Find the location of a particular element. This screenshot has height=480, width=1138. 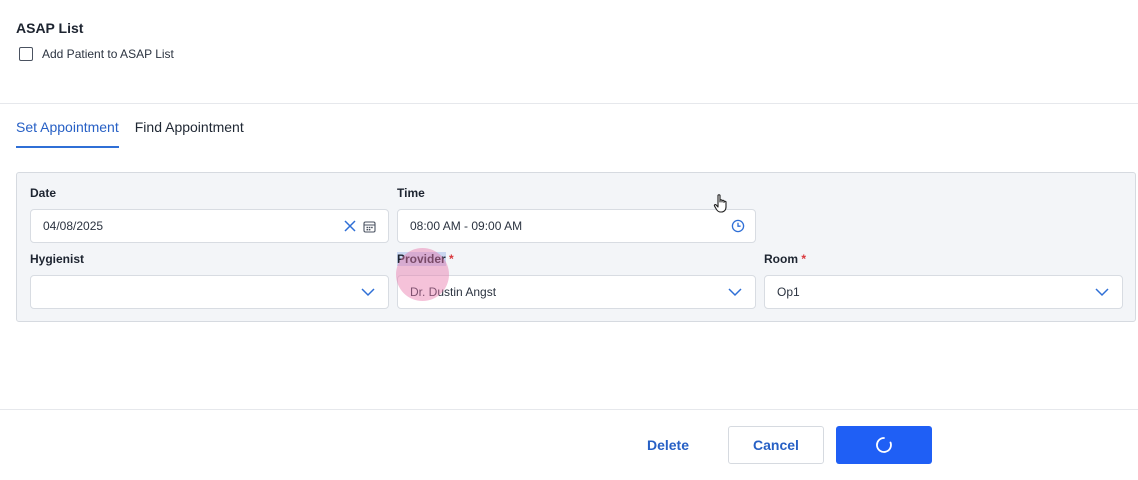

tab-set-appointment: Set Appointment is located at coordinates (67, 130).